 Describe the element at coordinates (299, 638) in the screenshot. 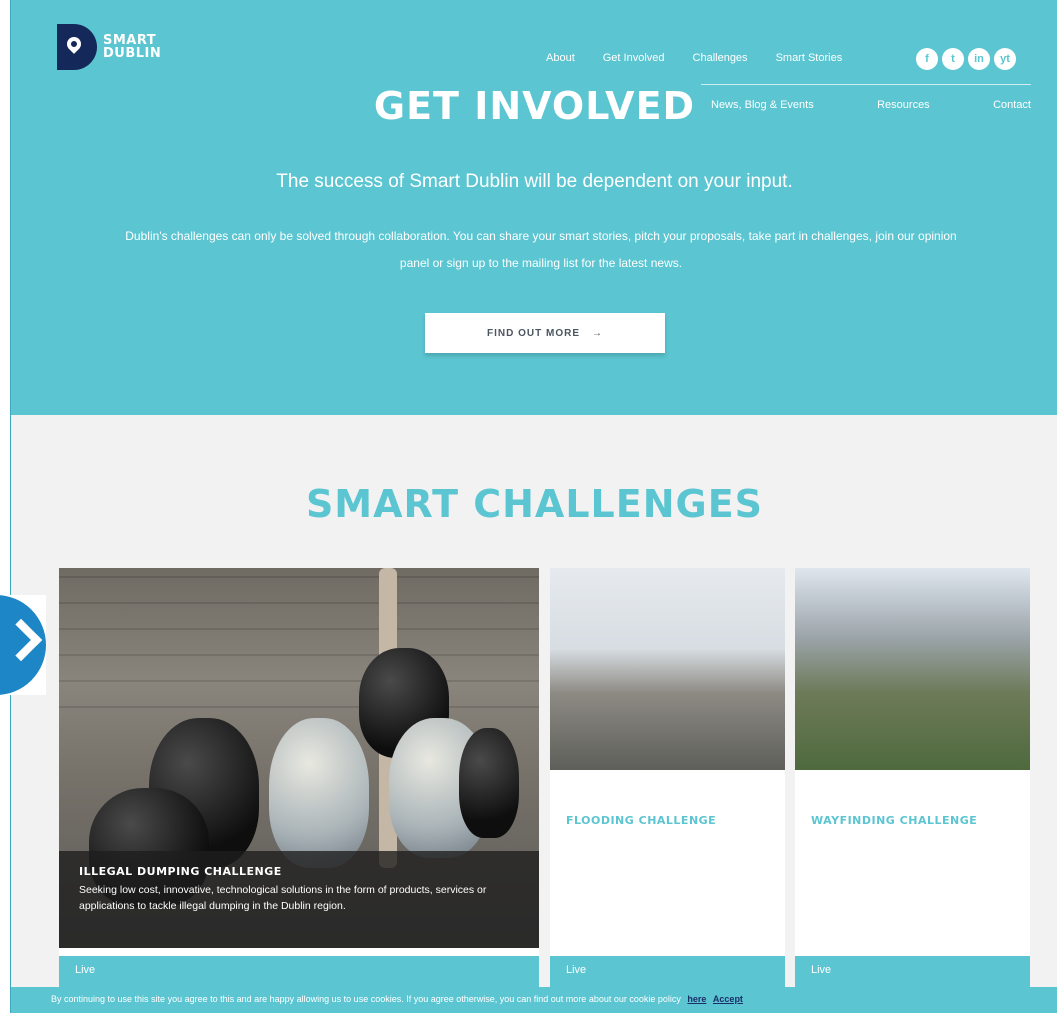

I see `stone-wall-texture` at that location.